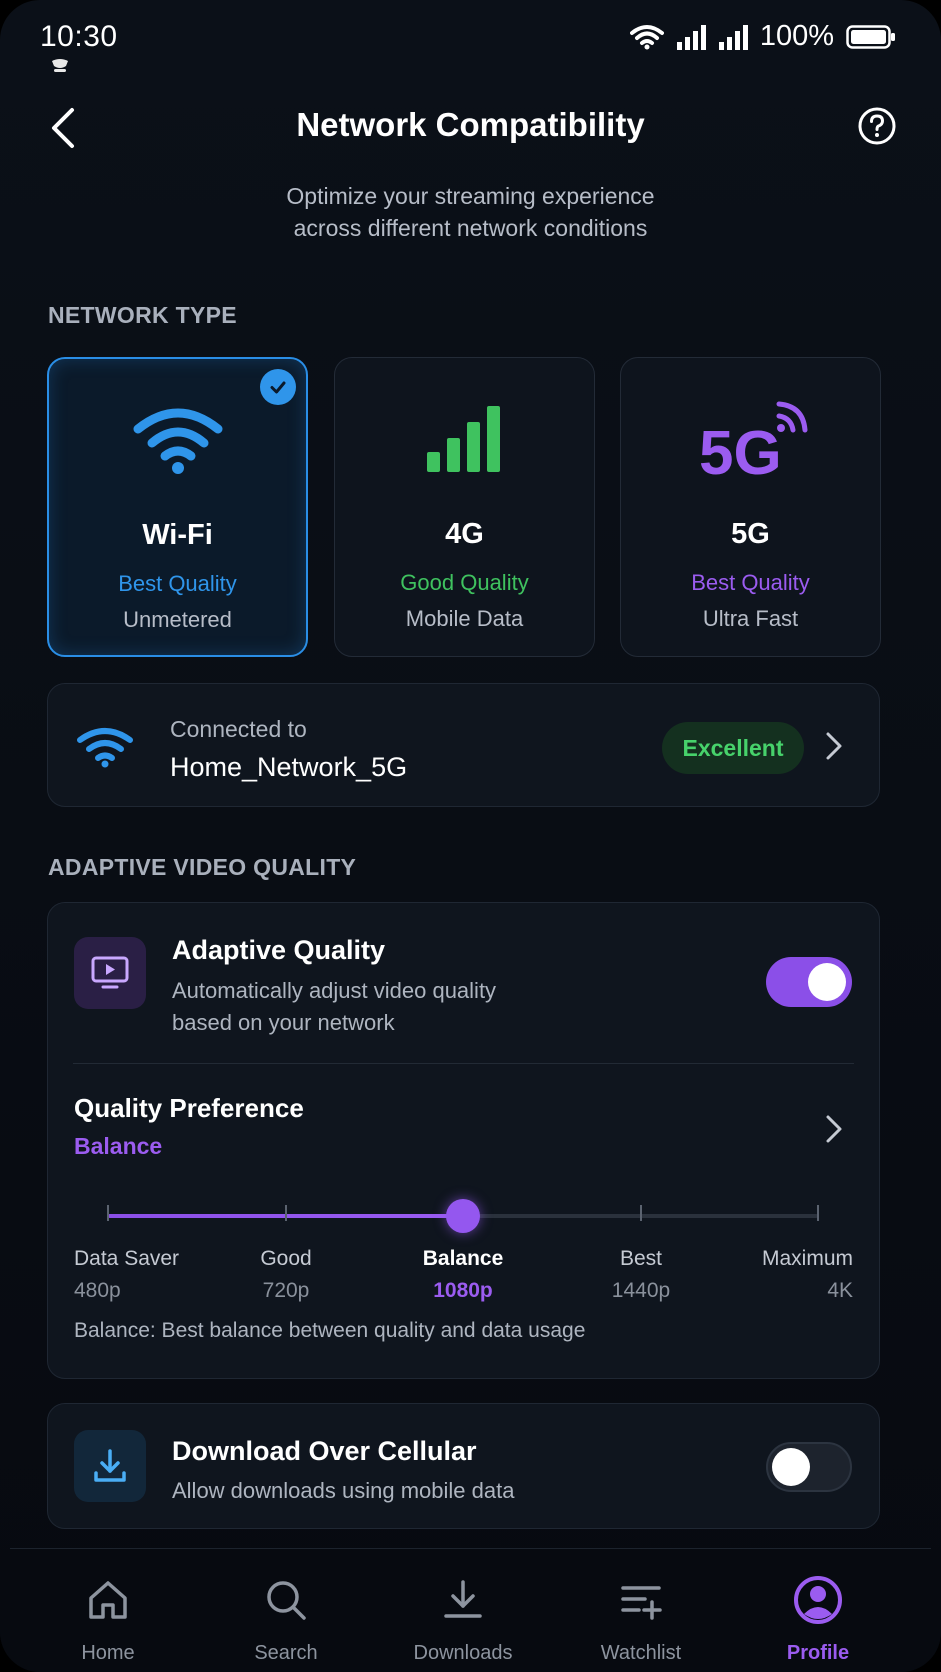  What do you see at coordinates (177, 619) in the screenshot?
I see `network-sub: Unmetered` at bounding box center [177, 619].